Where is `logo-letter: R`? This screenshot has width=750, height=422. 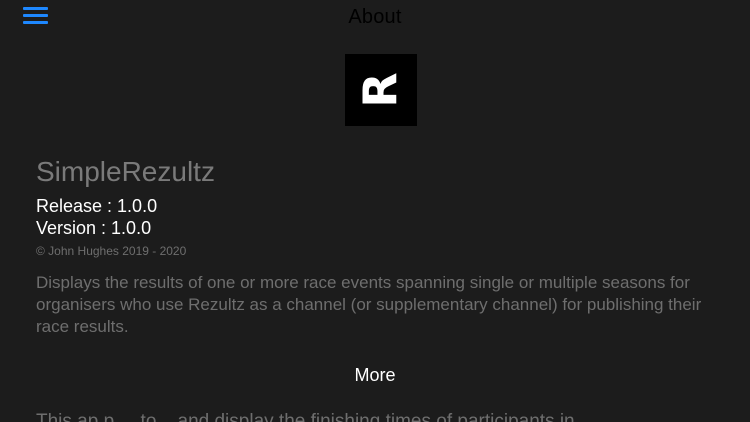 logo-letter: R is located at coordinates (380, 90).